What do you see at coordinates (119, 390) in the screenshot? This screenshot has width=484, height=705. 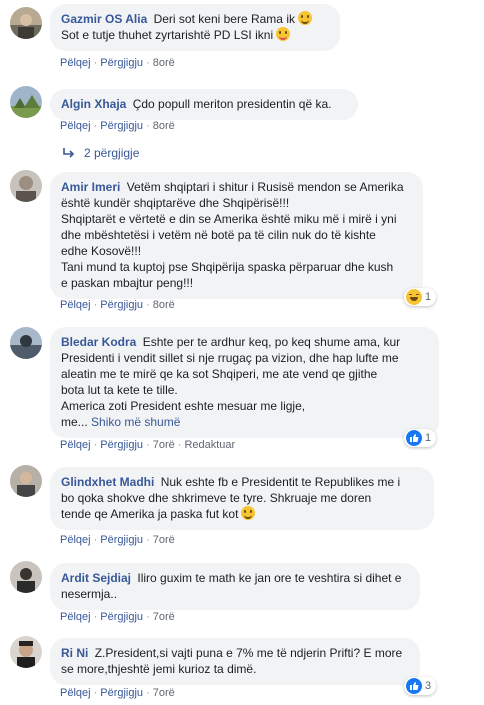 I see `comment-text: bota lut ta kete te tille.` at bounding box center [119, 390].